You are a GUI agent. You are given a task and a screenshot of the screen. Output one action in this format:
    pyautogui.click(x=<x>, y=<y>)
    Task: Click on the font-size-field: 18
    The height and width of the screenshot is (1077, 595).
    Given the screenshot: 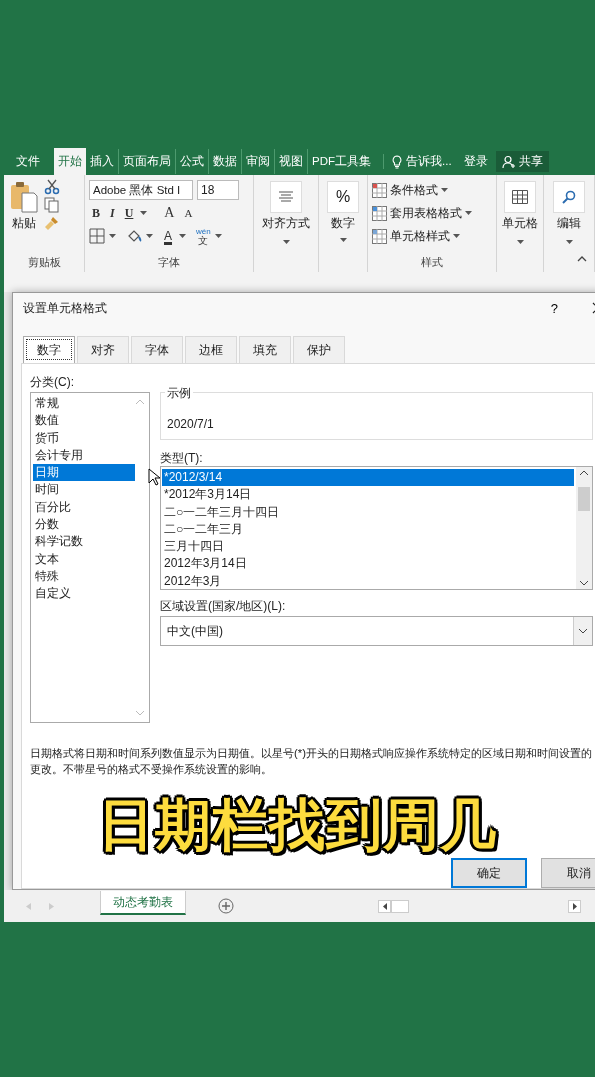 What is the action you would take?
    pyautogui.click(x=218, y=190)
    